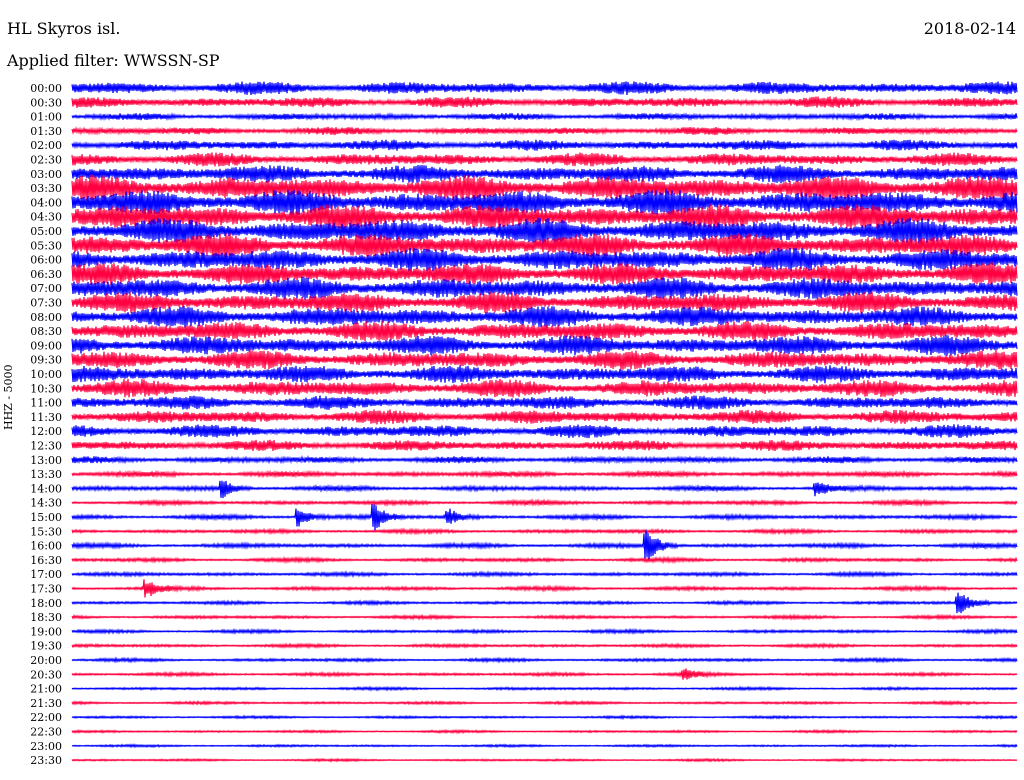 This screenshot has width=1024, height=780. What do you see at coordinates (46, 160) in the screenshot?
I see `tick-label-0230: 02:30` at bounding box center [46, 160].